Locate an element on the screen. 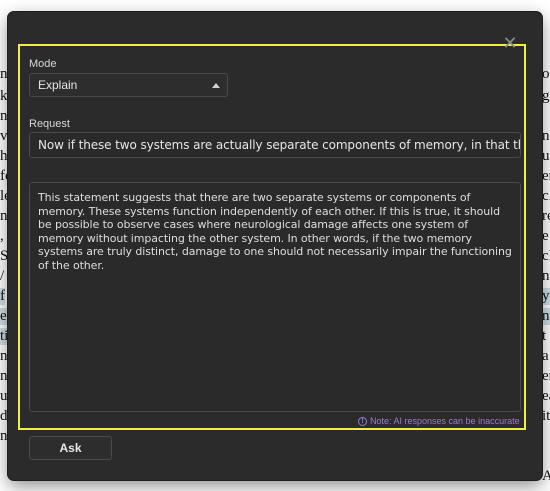 The height and width of the screenshot is (491, 550). bg-text-fragment-left: f is located at coordinates (2, 296).